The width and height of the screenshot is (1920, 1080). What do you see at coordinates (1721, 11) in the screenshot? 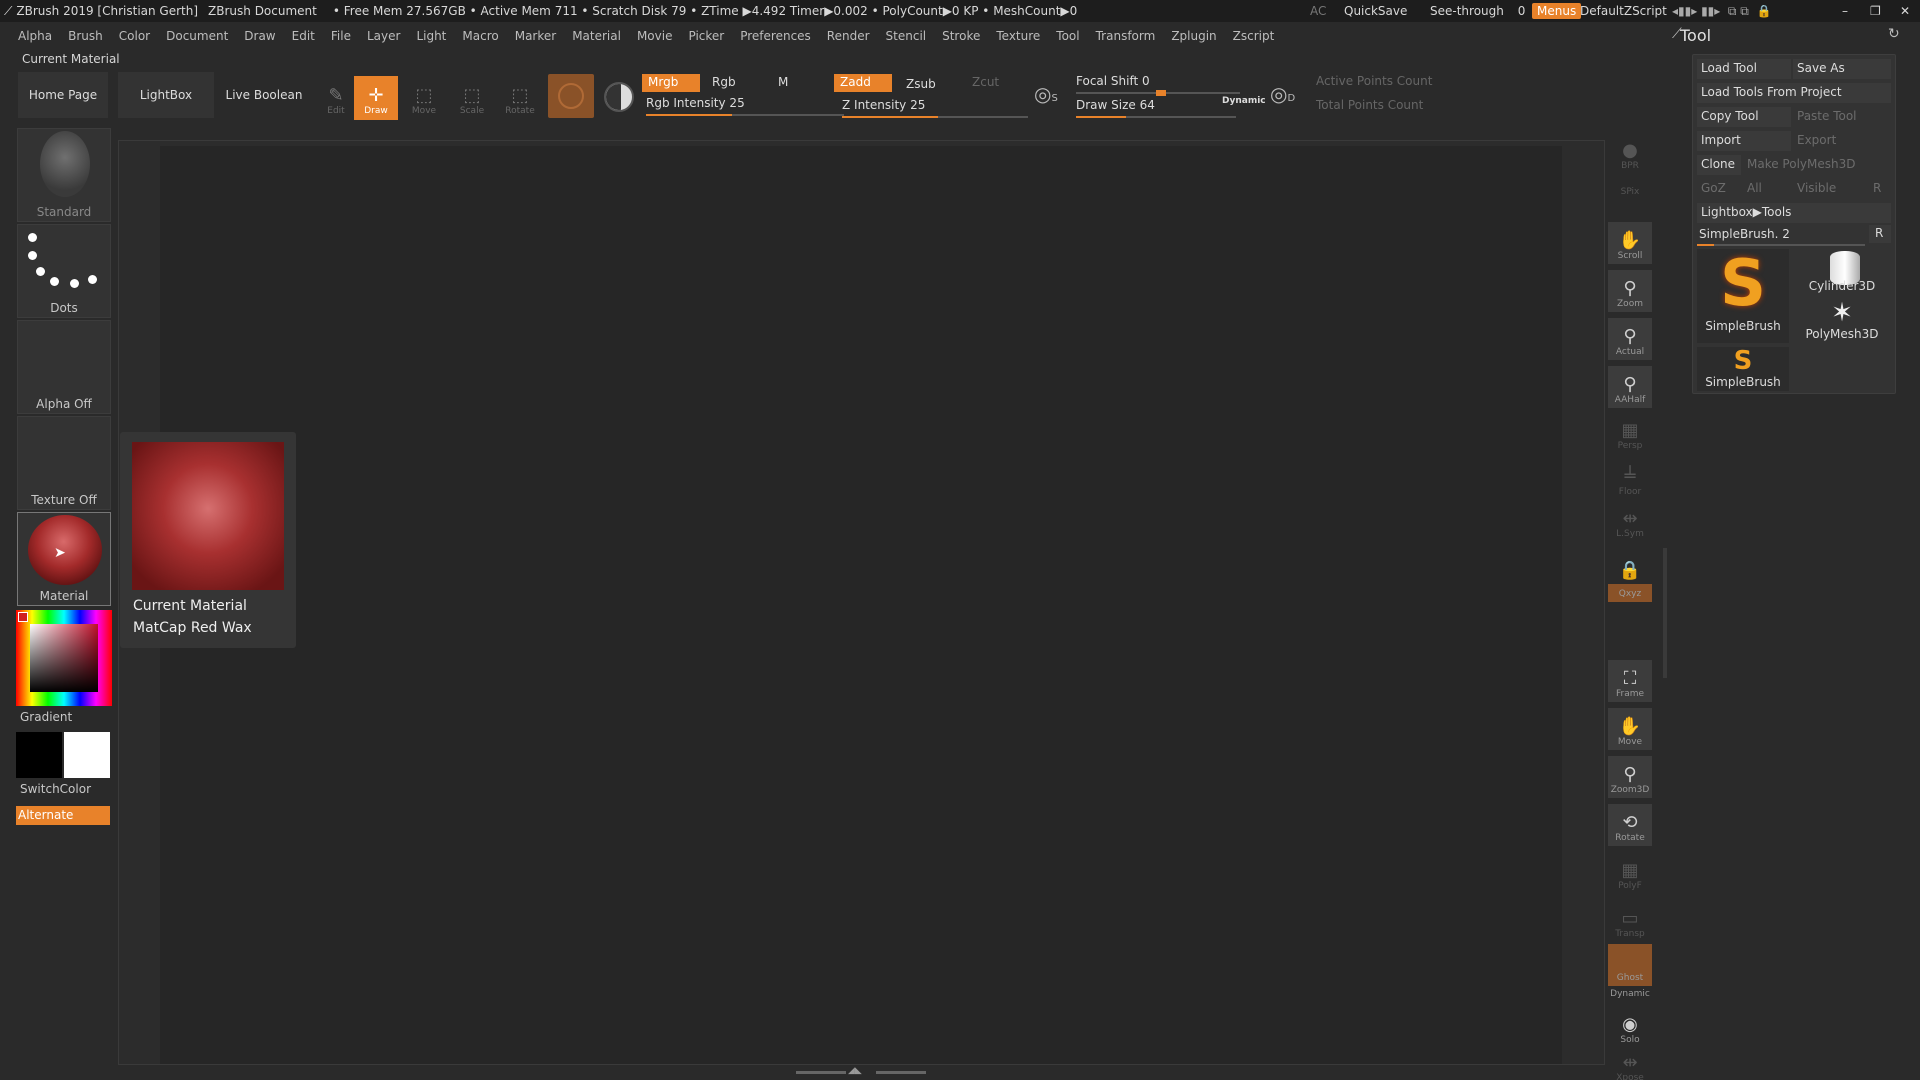
I see `window-layout-icons: ◂▮▮▸ ▮▮▸ ⧉ ⧉ 🔒` at bounding box center [1721, 11].